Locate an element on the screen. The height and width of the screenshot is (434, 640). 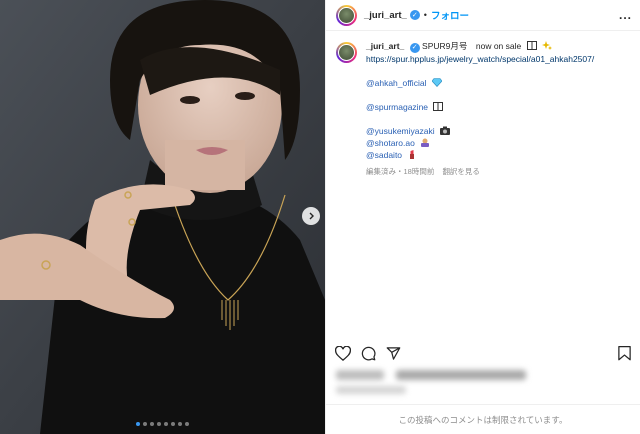
mention-link: @spurmagazine is located at coordinates (397, 107).